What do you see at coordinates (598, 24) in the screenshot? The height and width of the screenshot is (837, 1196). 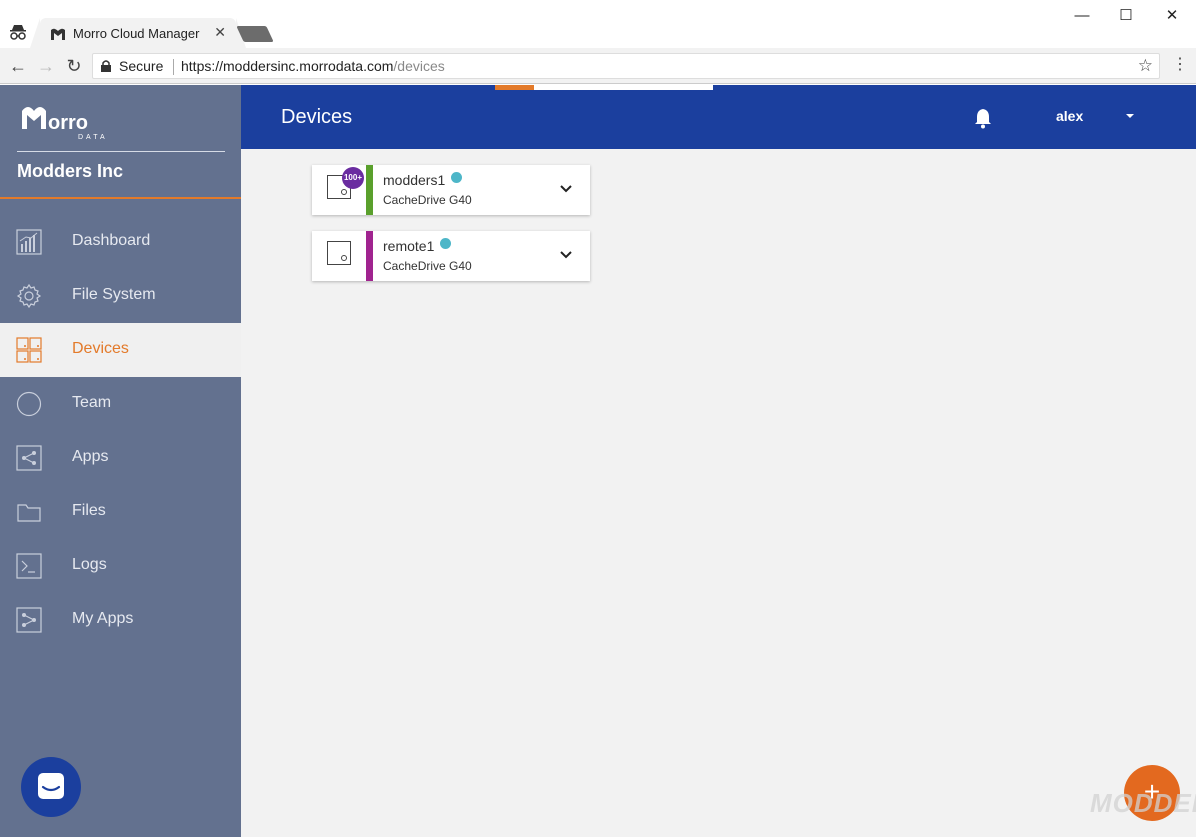 I see `browser-titlebar: Morro Cloud Manager ✕ — ☐ ✕` at bounding box center [598, 24].